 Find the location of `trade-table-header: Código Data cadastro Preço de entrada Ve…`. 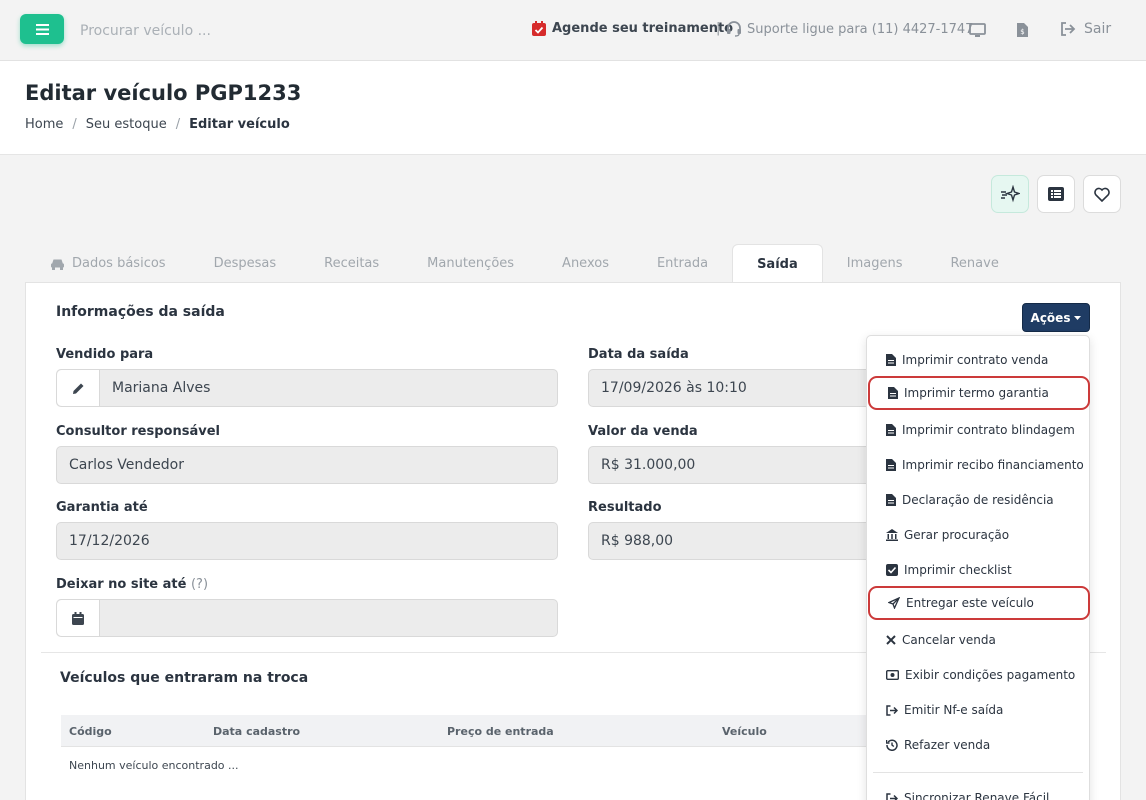

trade-table-header: Código Data cadastro Preço de entrada Ve… is located at coordinates (471, 731).